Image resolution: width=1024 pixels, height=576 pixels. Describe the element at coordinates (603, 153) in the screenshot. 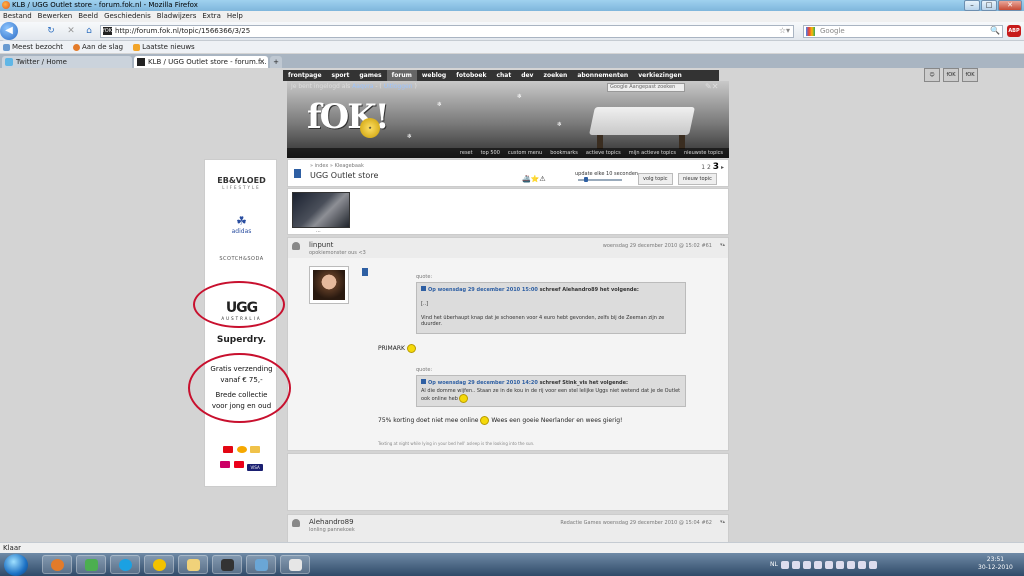

I see `link-actieve-topics: actieve topics` at that location.